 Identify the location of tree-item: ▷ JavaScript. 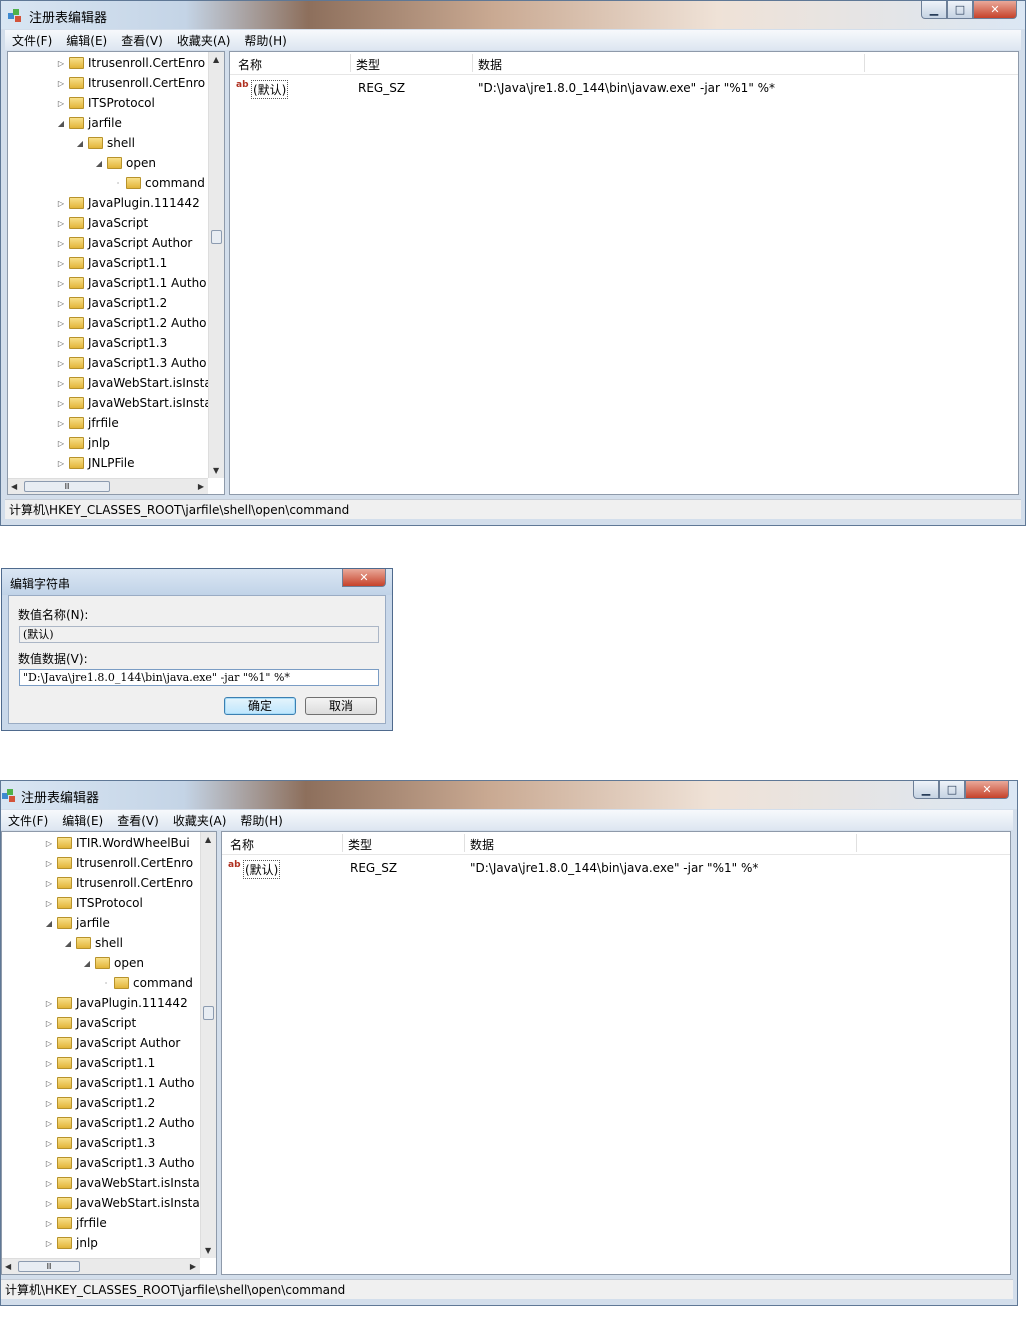
(90, 1023).